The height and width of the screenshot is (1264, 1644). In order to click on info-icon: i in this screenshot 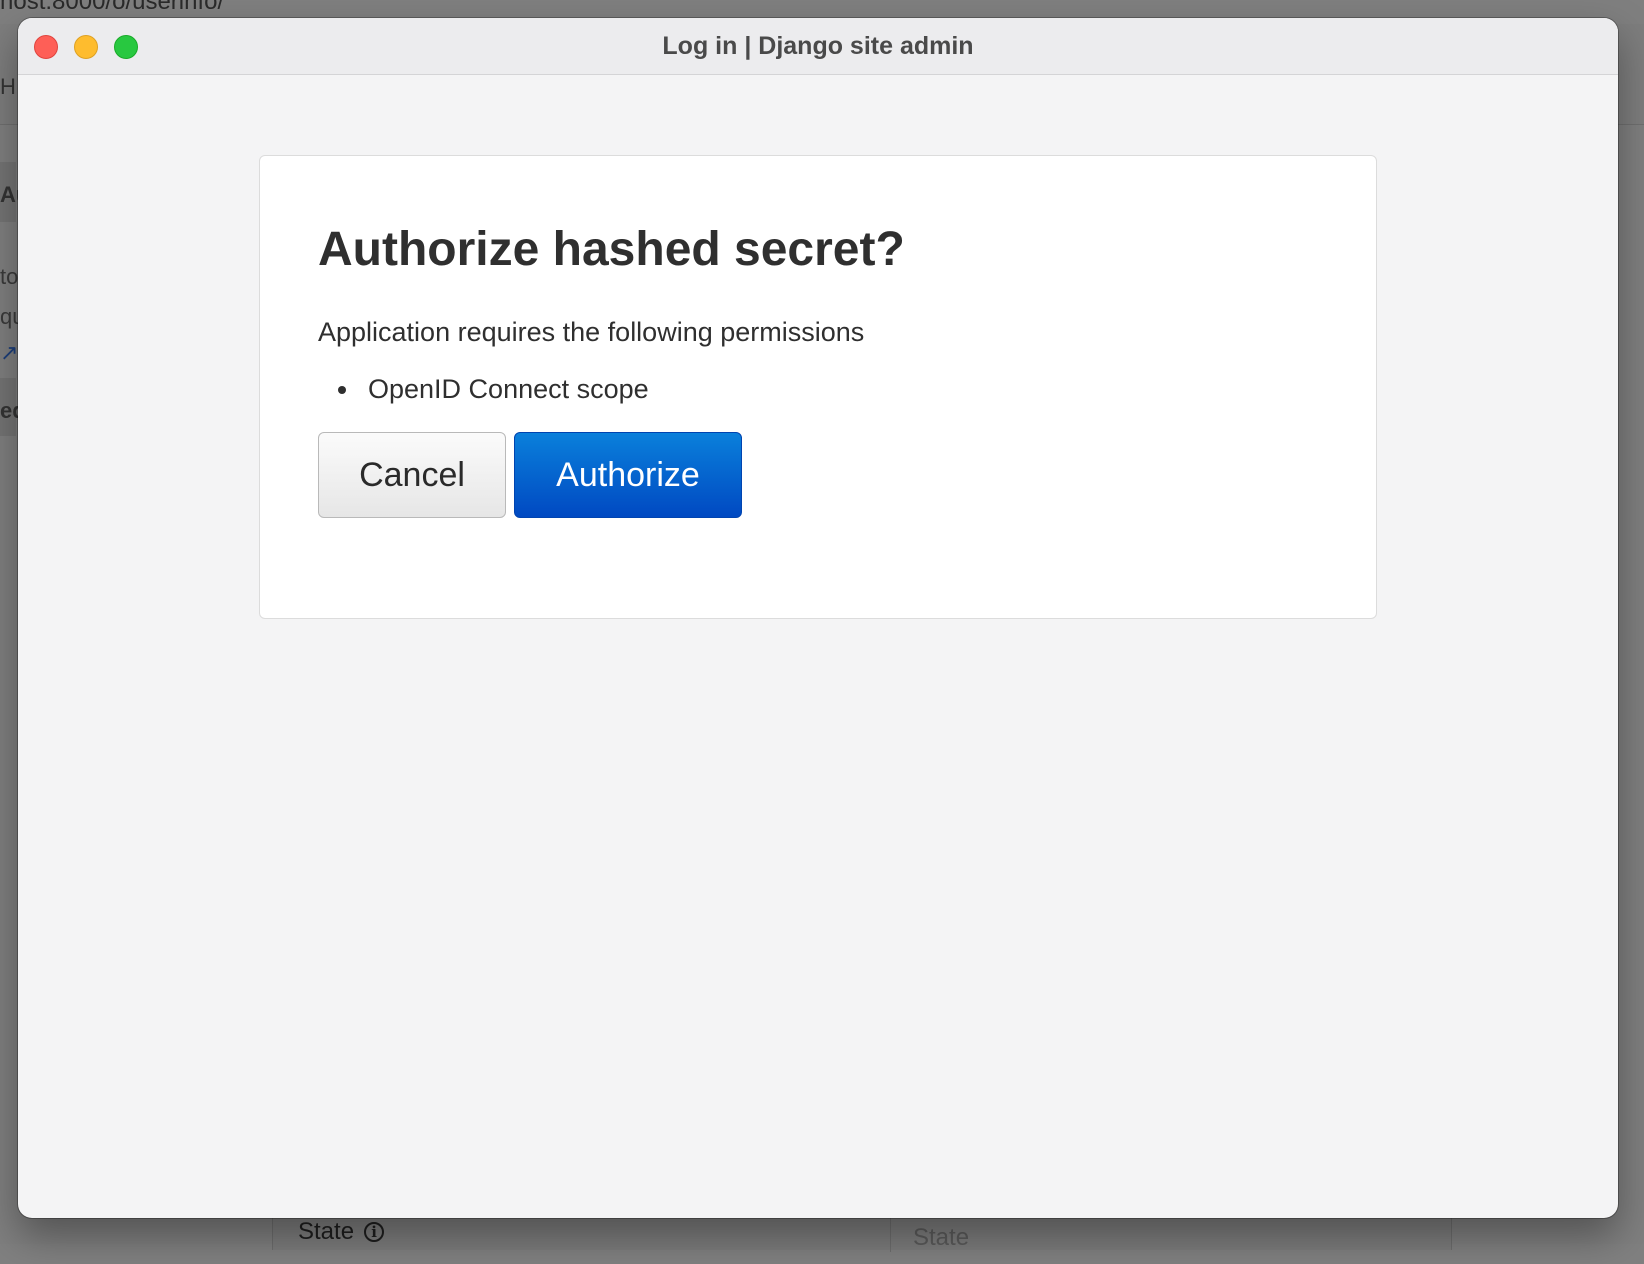, I will do `click(374, 1232)`.